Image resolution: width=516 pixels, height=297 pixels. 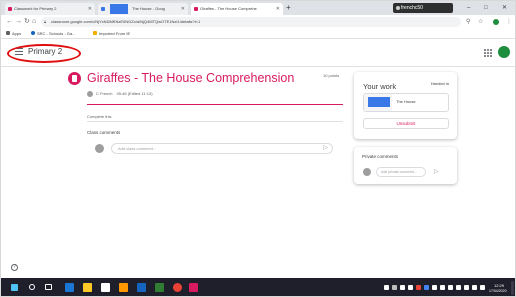 What do you see at coordinates (512, 288) in the screenshot?
I see `show-desktop-button` at bounding box center [512, 288].